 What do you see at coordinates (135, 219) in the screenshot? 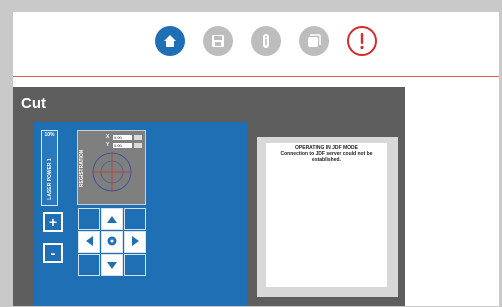
I see `dpad-top-right` at bounding box center [135, 219].